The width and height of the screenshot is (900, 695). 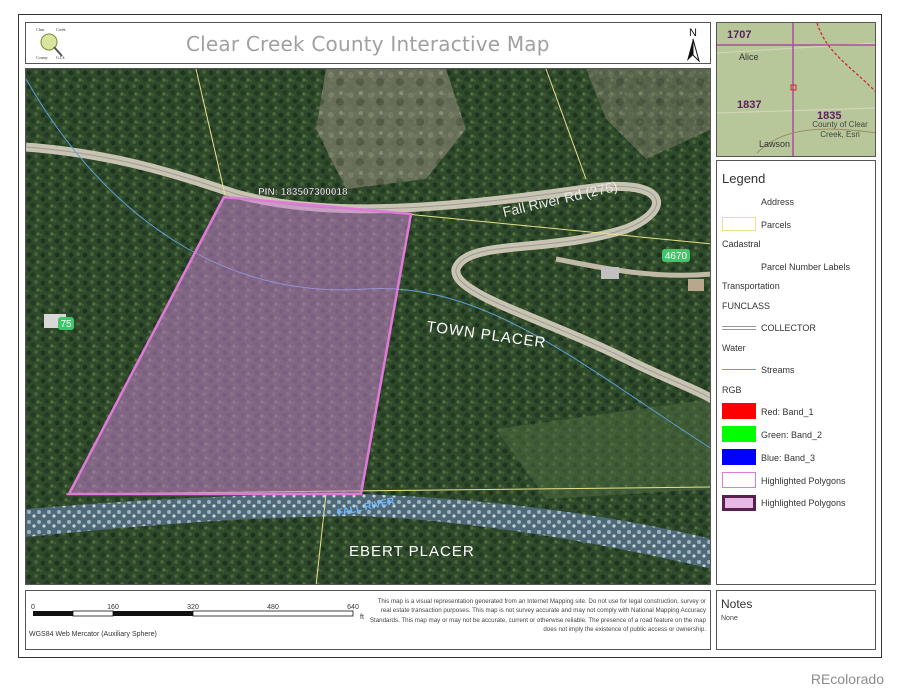 What do you see at coordinates (749, 57) in the screenshot?
I see `overview-place-alice: Alice` at bounding box center [749, 57].